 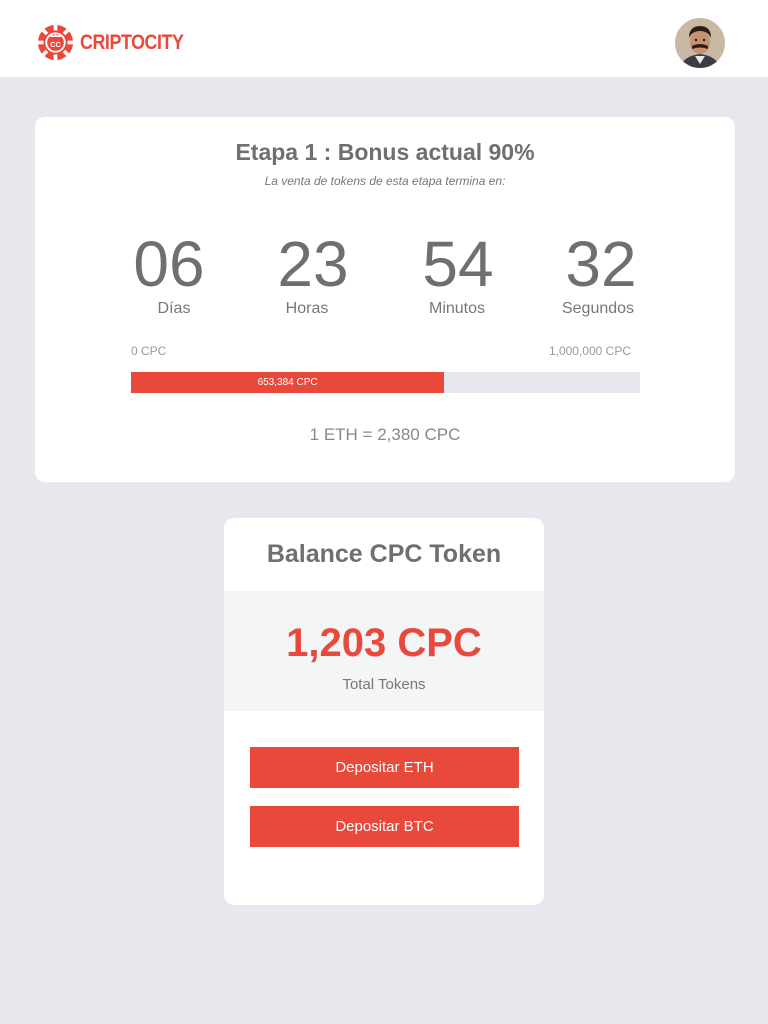 I want to click on deposit-eth-button: Depositar ETH, so click(x=384, y=767).